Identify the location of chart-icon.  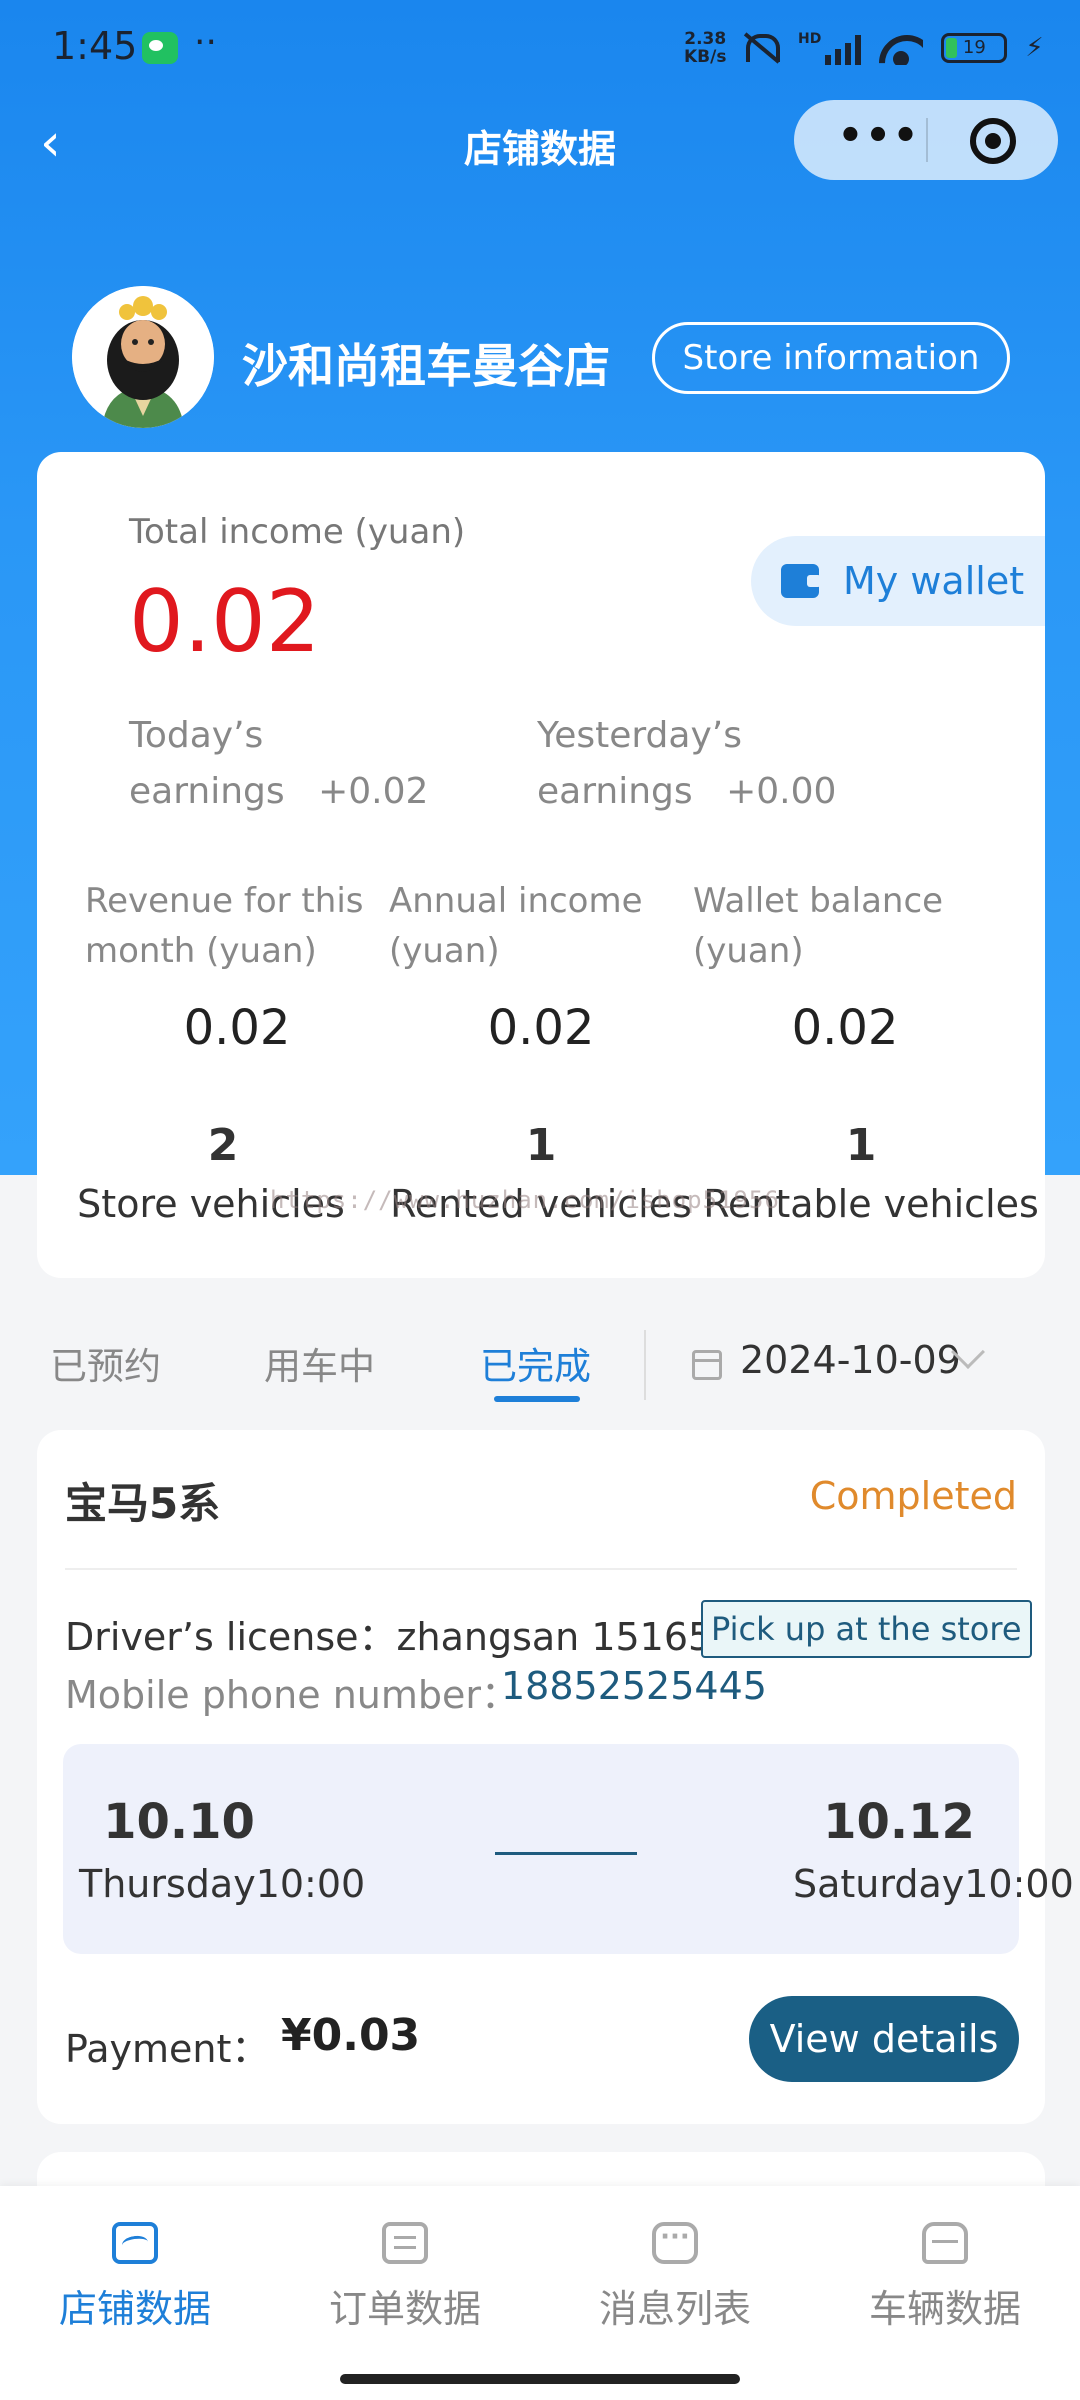
(135, 2243).